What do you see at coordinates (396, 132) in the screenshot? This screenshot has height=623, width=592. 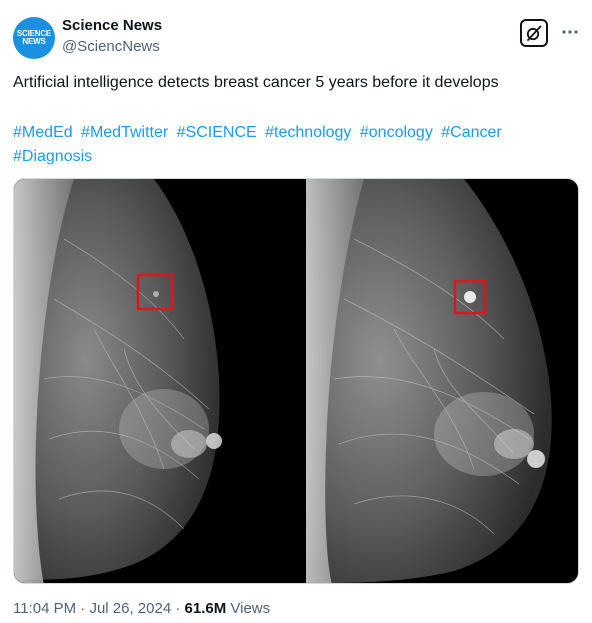 I see `hashtag-link: #oncology` at bounding box center [396, 132].